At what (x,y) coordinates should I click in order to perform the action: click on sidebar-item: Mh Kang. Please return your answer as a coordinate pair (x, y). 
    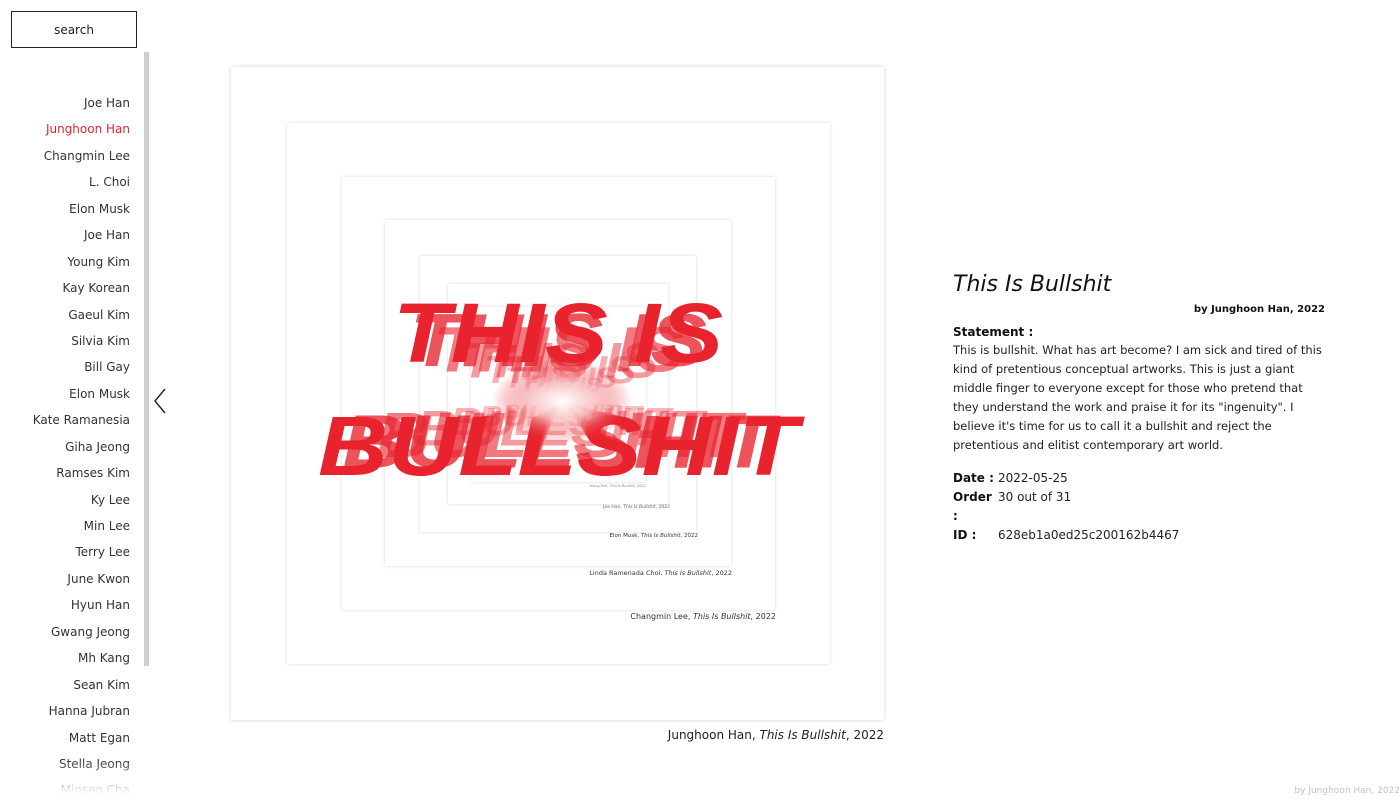
    Looking at the image, I should click on (81, 664).